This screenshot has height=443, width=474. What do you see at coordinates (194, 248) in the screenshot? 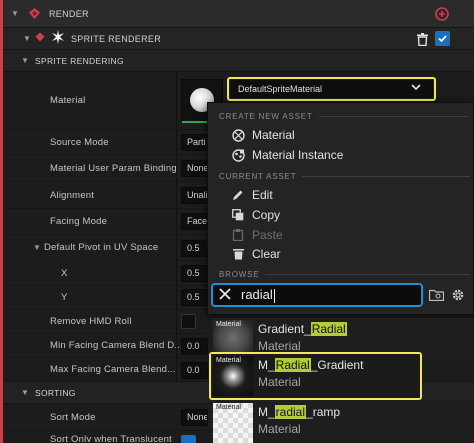
I see `default-pivot-input: 0.5` at bounding box center [194, 248].